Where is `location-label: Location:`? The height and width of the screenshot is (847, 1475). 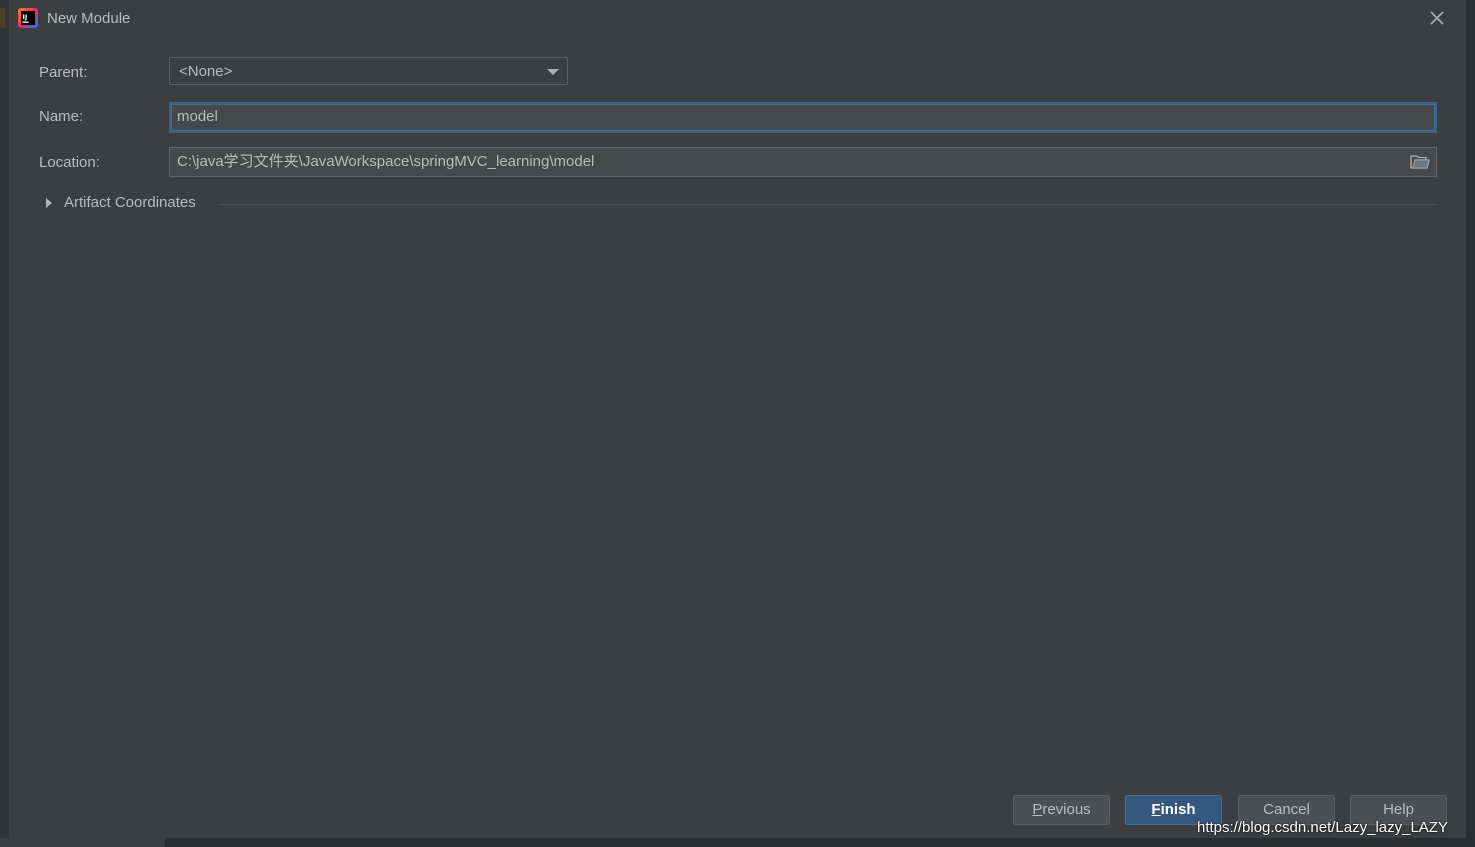 location-label: Location: is located at coordinates (69, 162).